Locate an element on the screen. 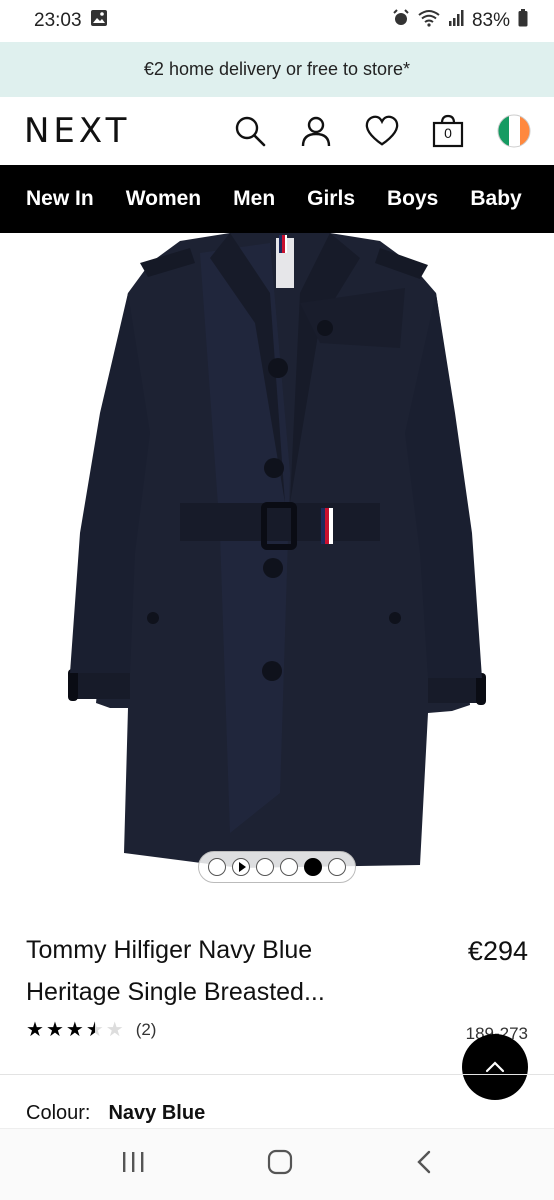 The height and width of the screenshot is (1200, 554). bag-count-badge: 0 is located at coordinates (448, 133).